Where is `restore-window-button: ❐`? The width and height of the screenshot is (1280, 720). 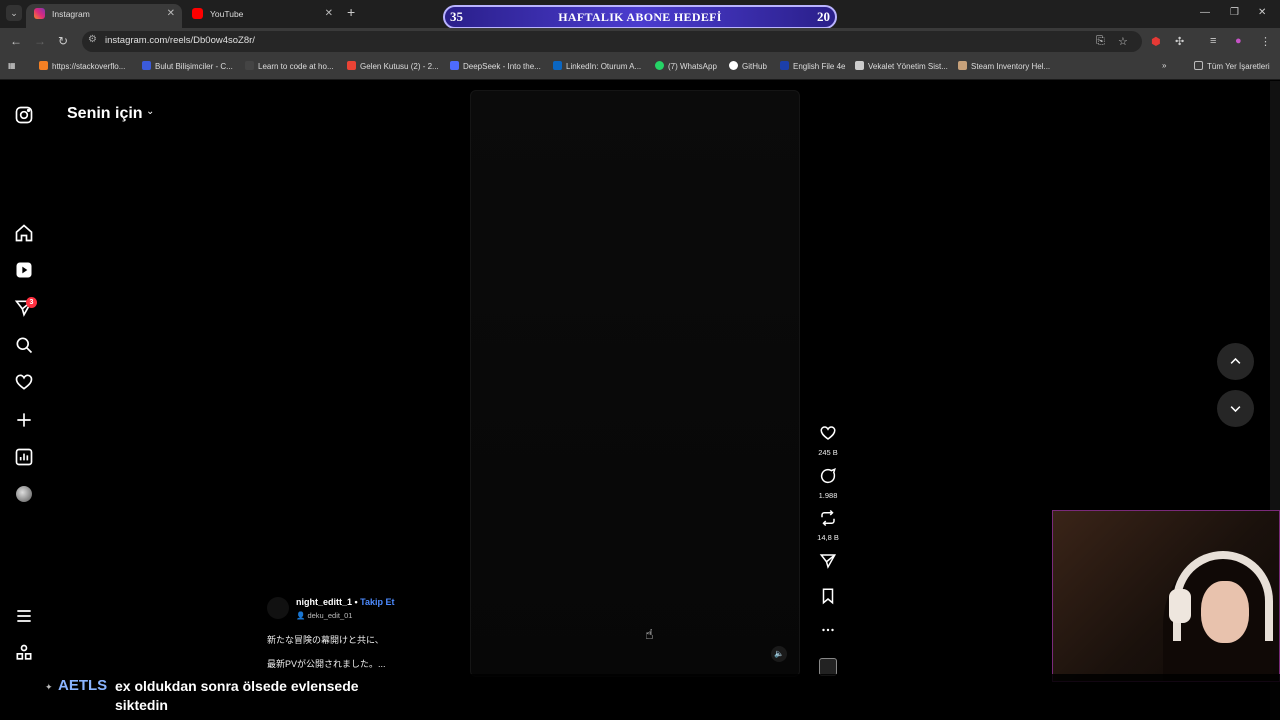
restore-window-button: ❐ is located at coordinates (1234, 12).